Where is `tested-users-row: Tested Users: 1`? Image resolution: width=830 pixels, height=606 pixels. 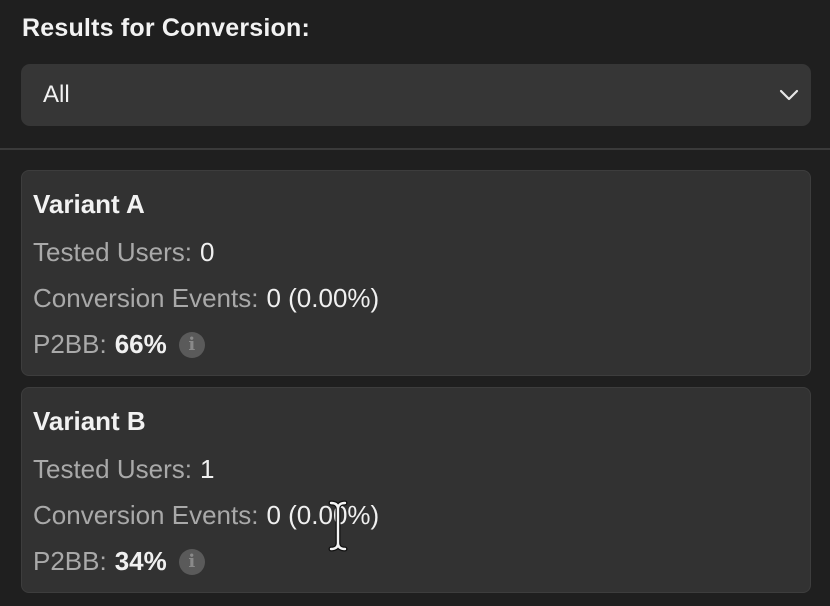 tested-users-row: Tested Users: 1 is located at coordinates (123, 469).